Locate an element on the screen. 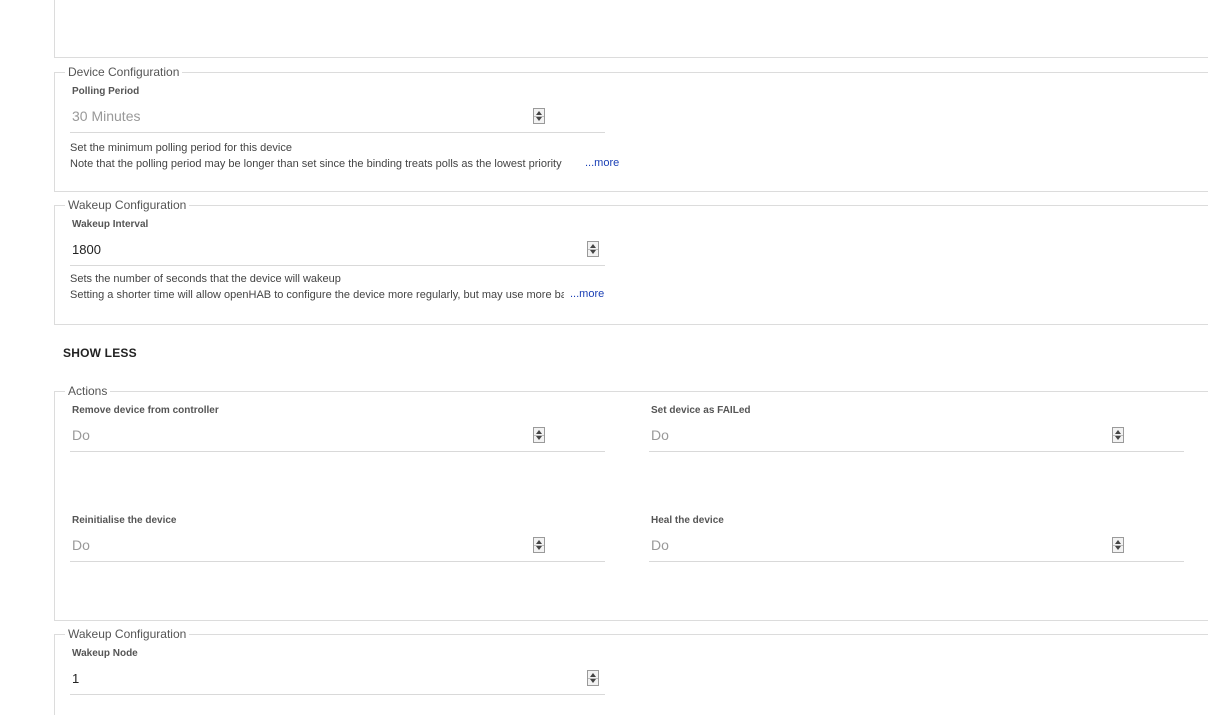 This screenshot has height=715, width=1208. remove-device-field: Remove device from controller Do is located at coordinates (337, 435).